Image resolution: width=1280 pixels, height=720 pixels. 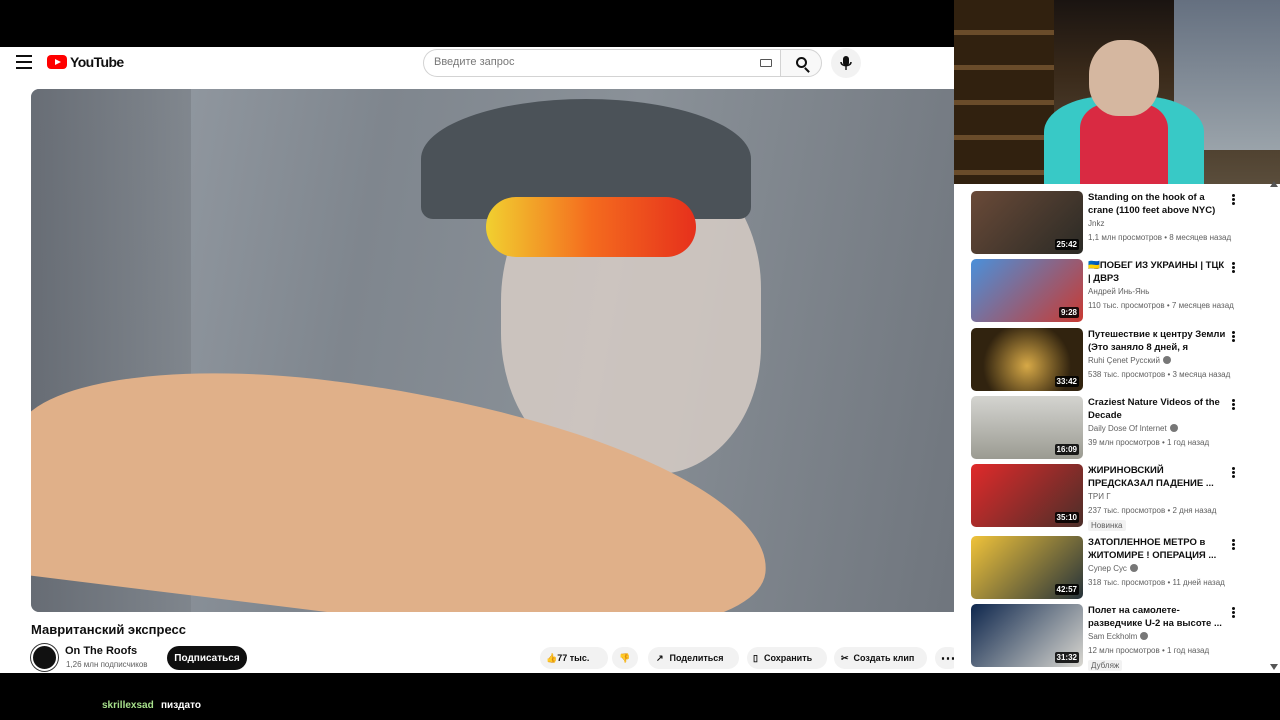 What do you see at coordinates (801, 63) in the screenshot?
I see `search-button` at bounding box center [801, 63].